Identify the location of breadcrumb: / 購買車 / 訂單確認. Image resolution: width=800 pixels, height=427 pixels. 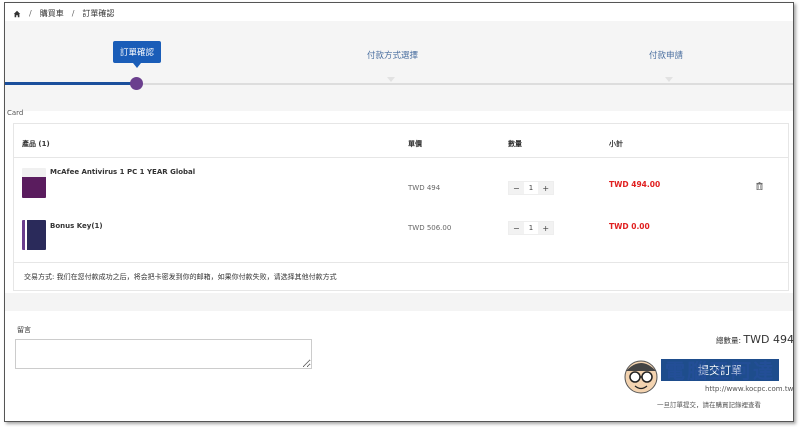
(63, 13).